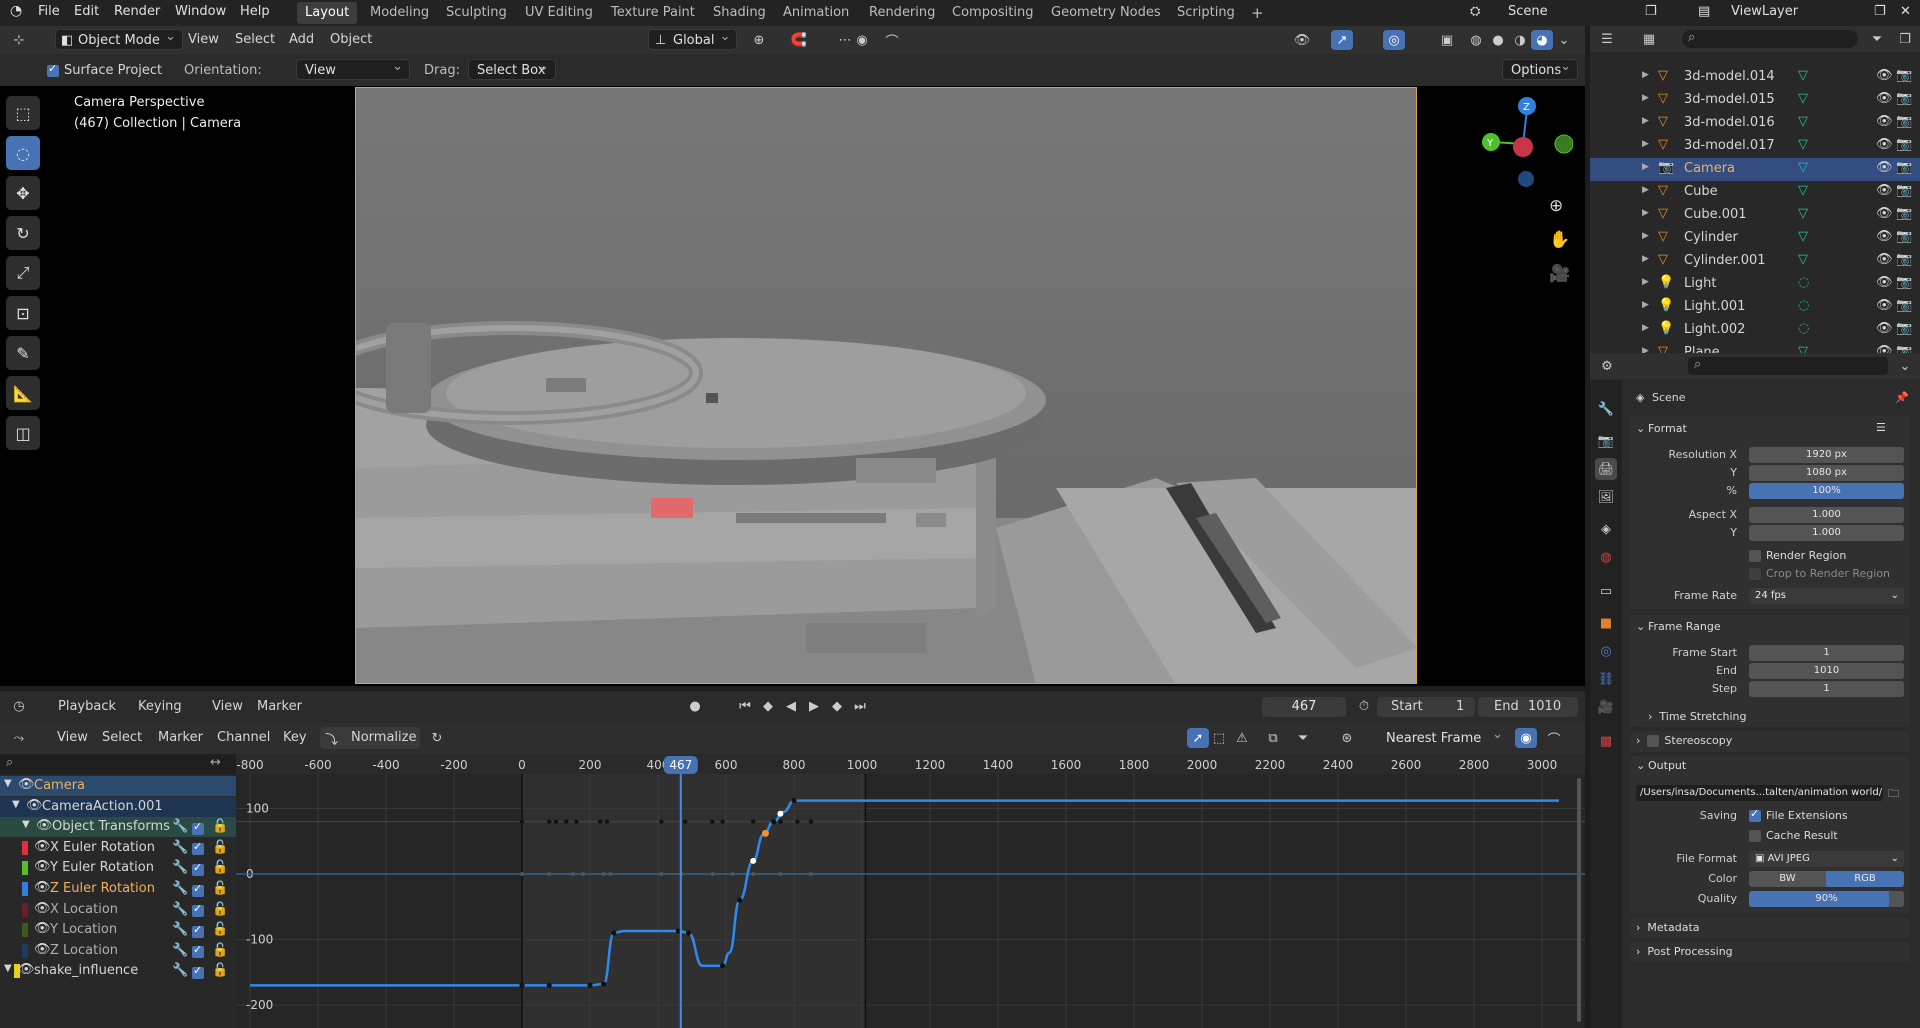  I want to click on add-cube-tool-icon: ◫, so click(23, 433).